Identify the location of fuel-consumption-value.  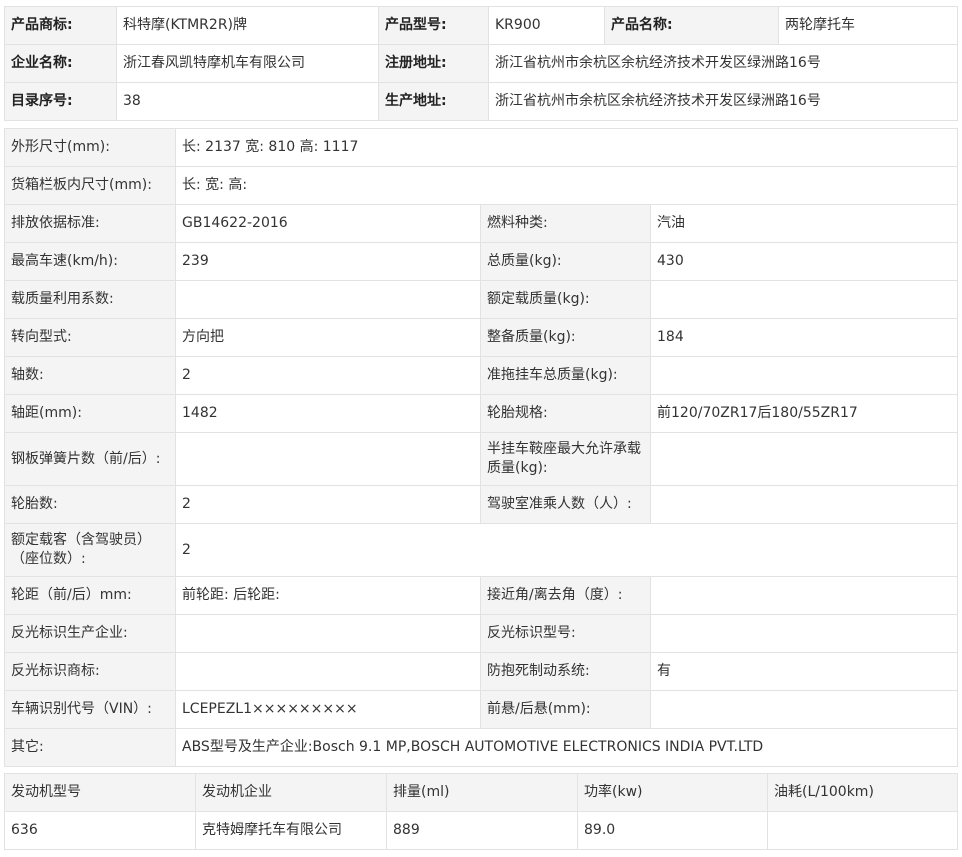
(862, 830).